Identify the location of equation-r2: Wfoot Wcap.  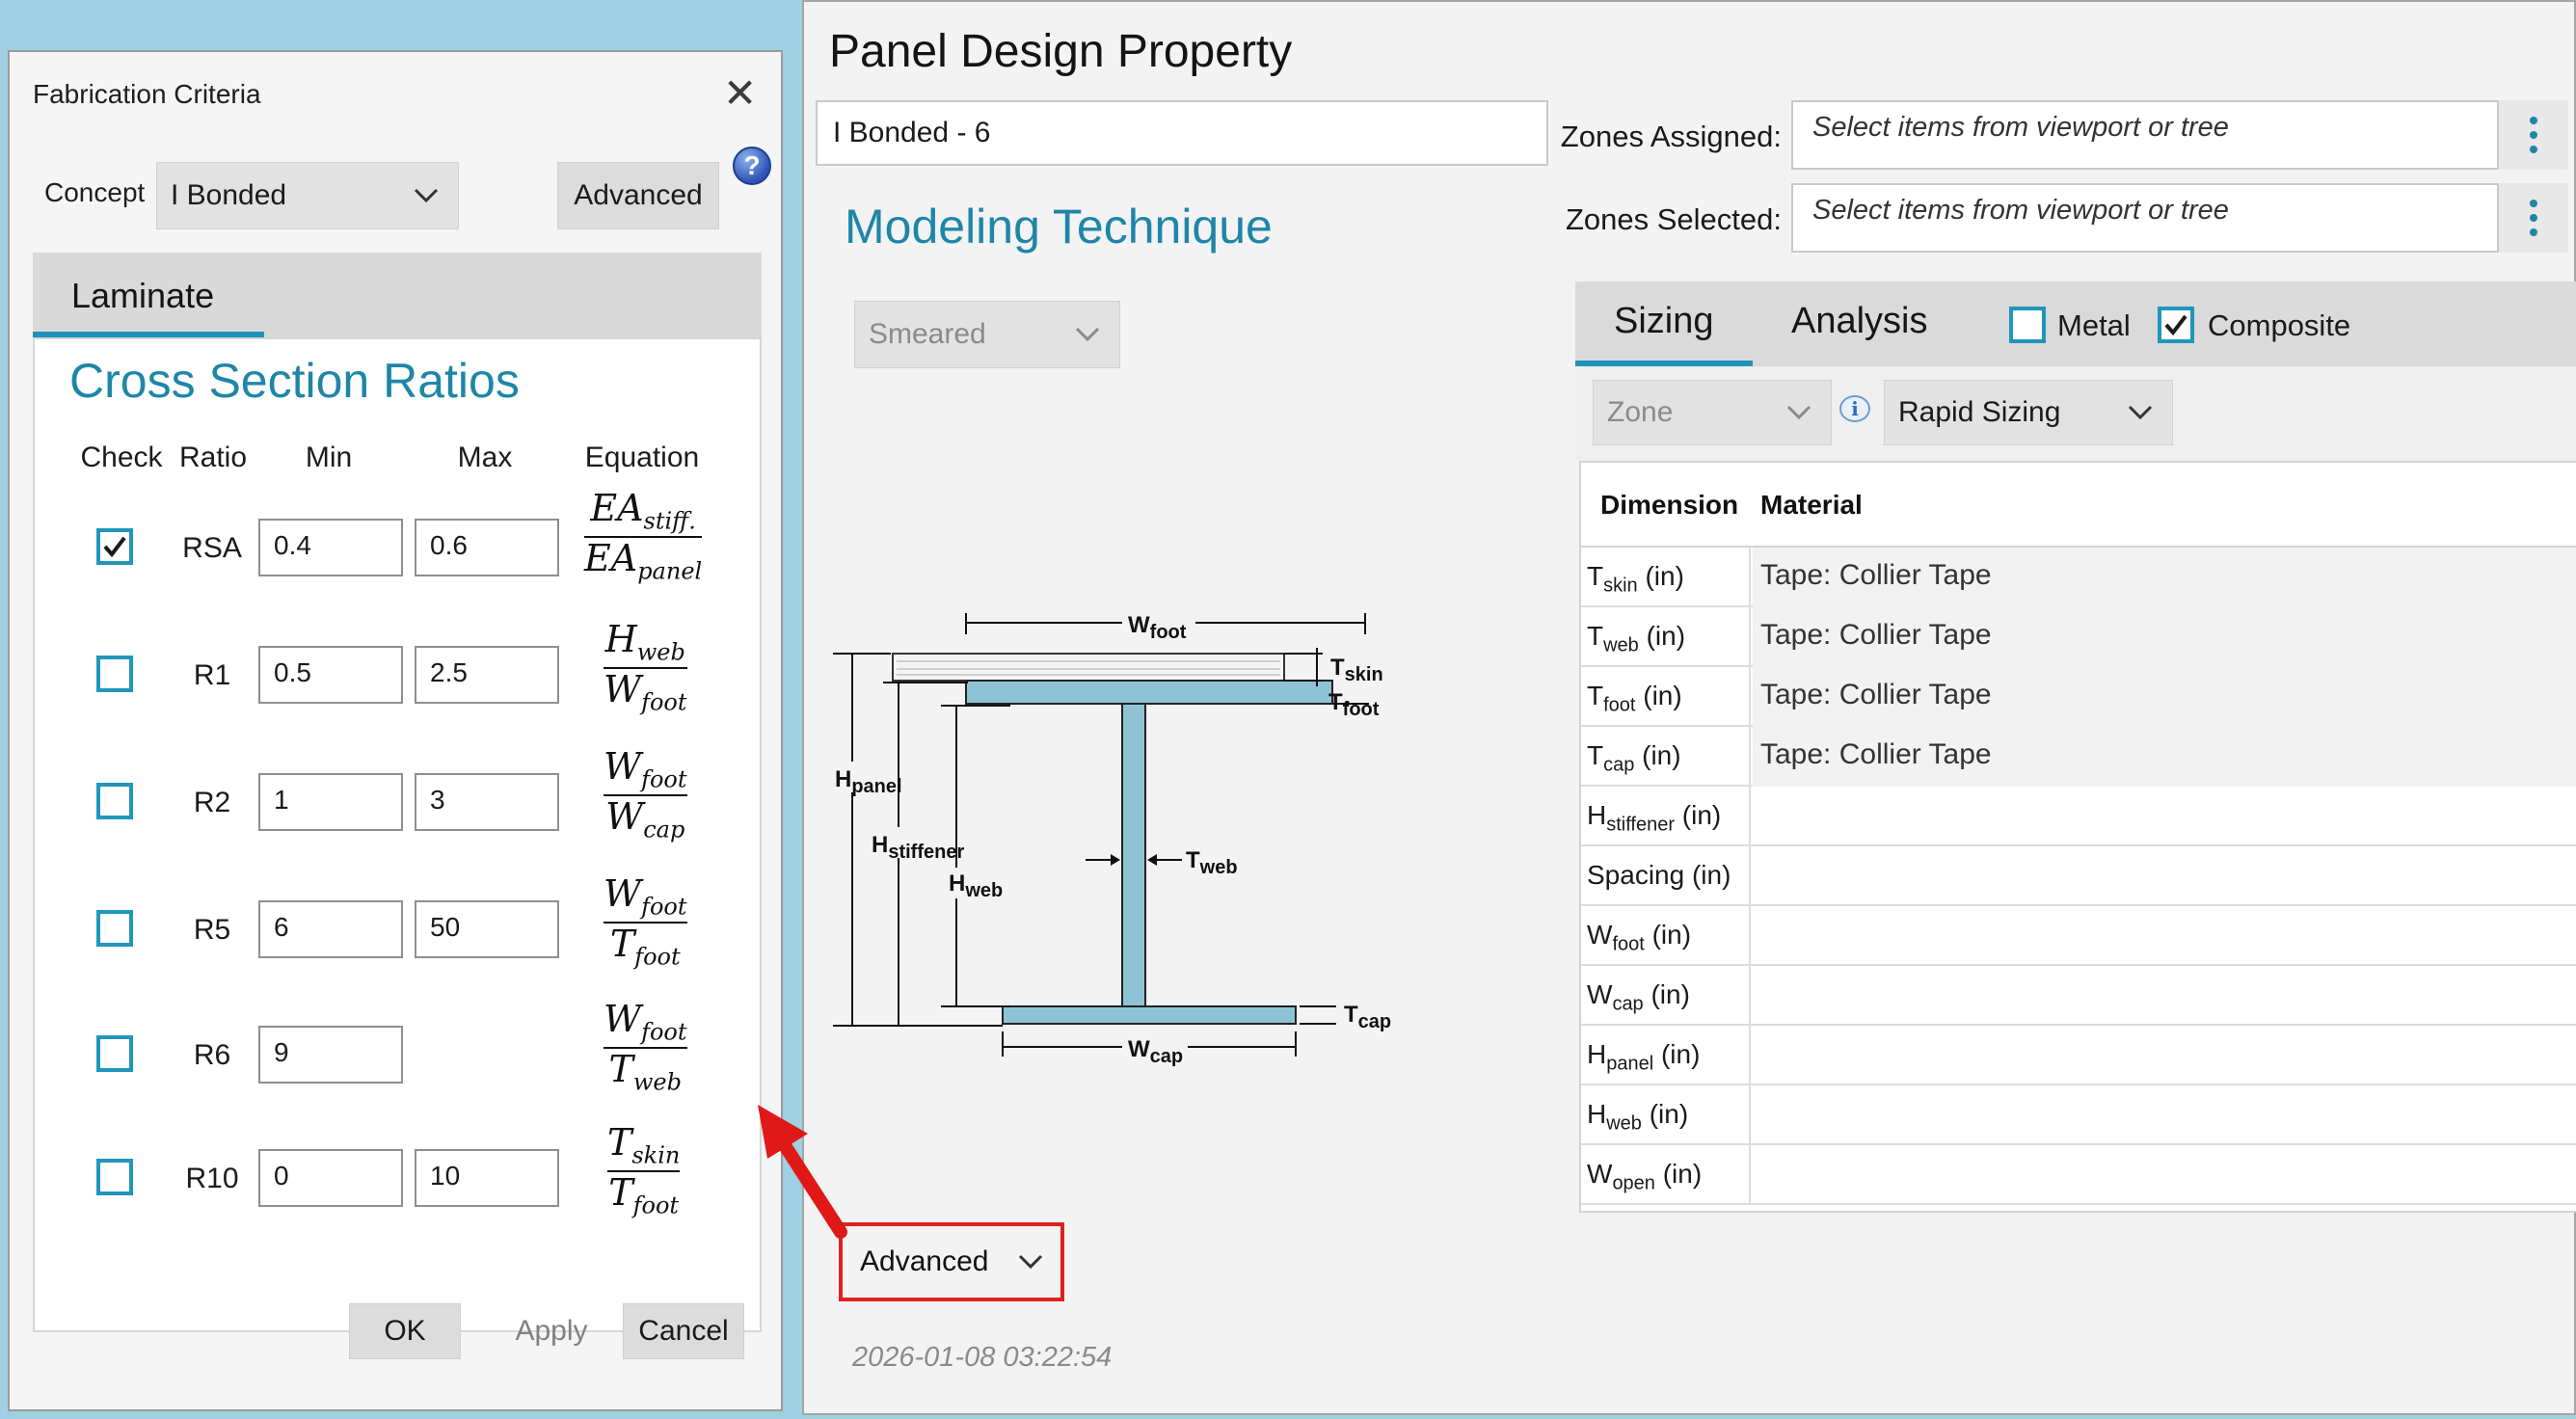
(646, 794).